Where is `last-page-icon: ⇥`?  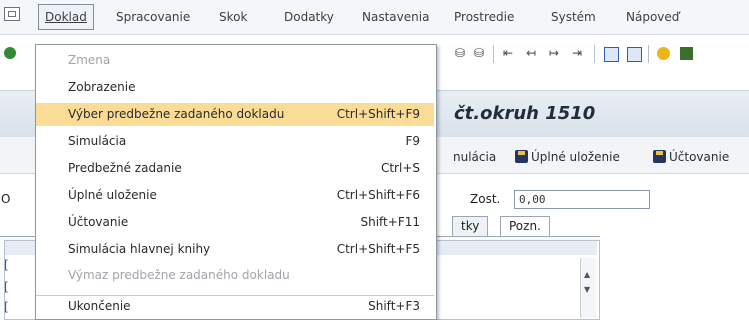
last-page-icon: ⇥ is located at coordinates (578, 53).